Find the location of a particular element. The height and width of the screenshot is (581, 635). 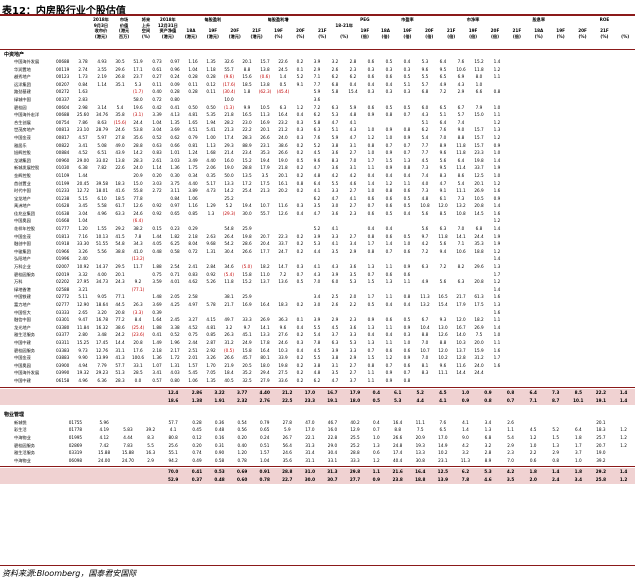

table-cell: 17.4 is located at coordinates (229, 137).